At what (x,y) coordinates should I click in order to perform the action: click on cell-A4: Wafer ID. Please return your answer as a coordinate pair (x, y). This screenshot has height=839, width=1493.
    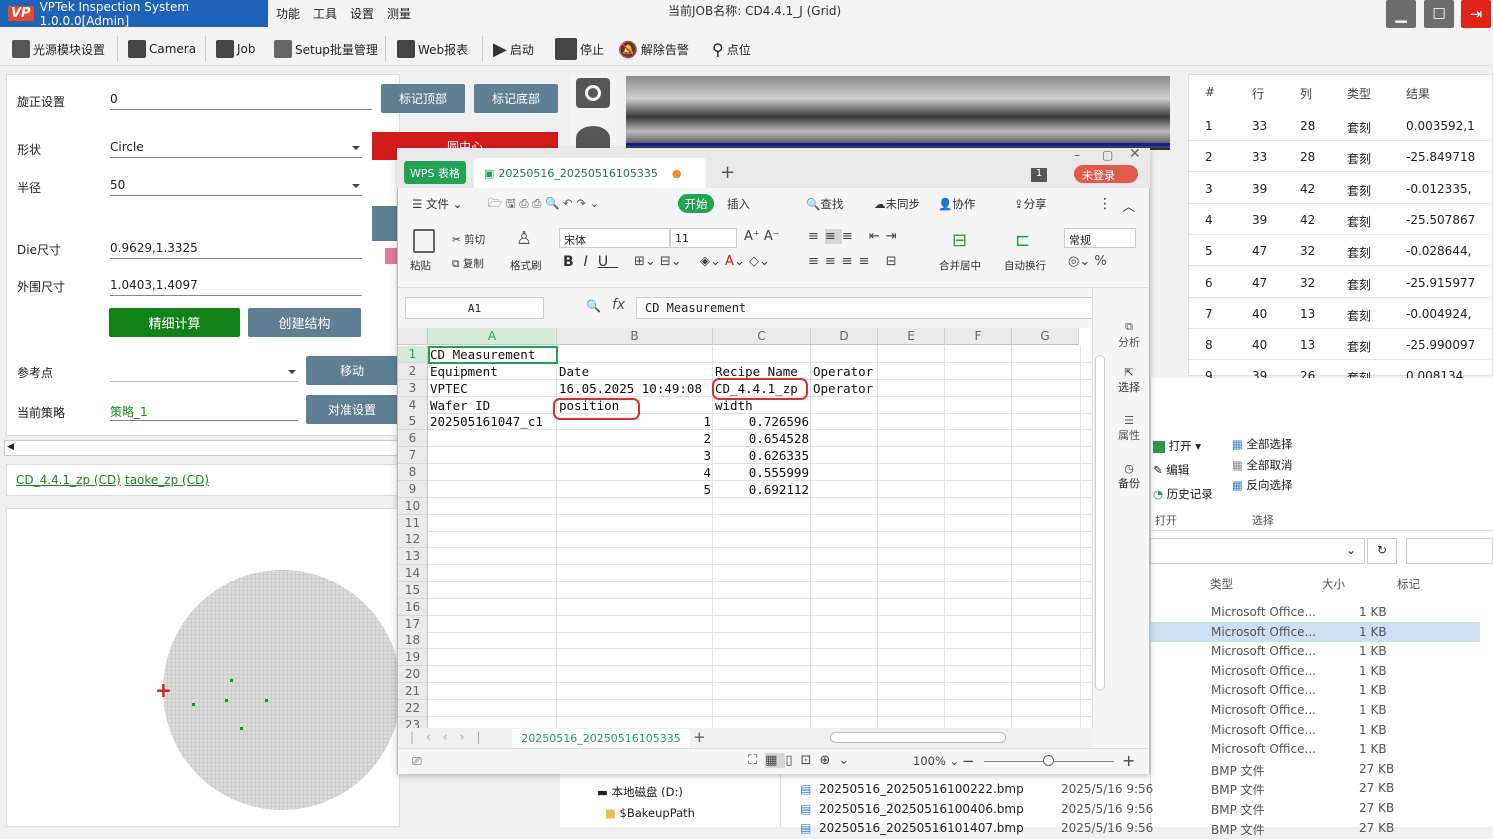
    Looking at the image, I should click on (492, 405).